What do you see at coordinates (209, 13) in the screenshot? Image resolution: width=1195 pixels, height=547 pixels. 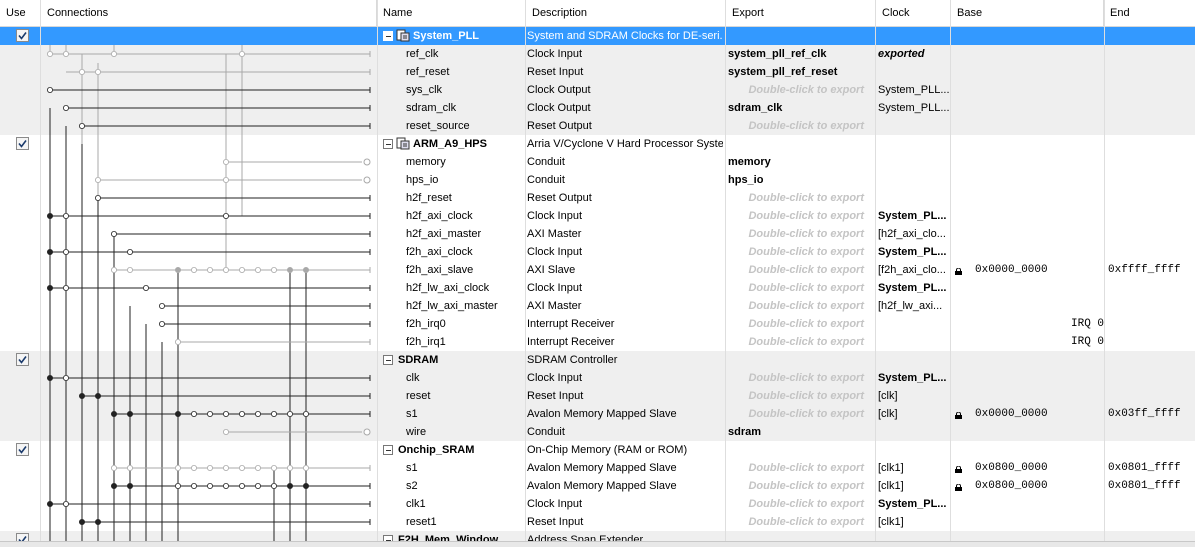 I see `column-header-connections: Connections` at bounding box center [209, 13].